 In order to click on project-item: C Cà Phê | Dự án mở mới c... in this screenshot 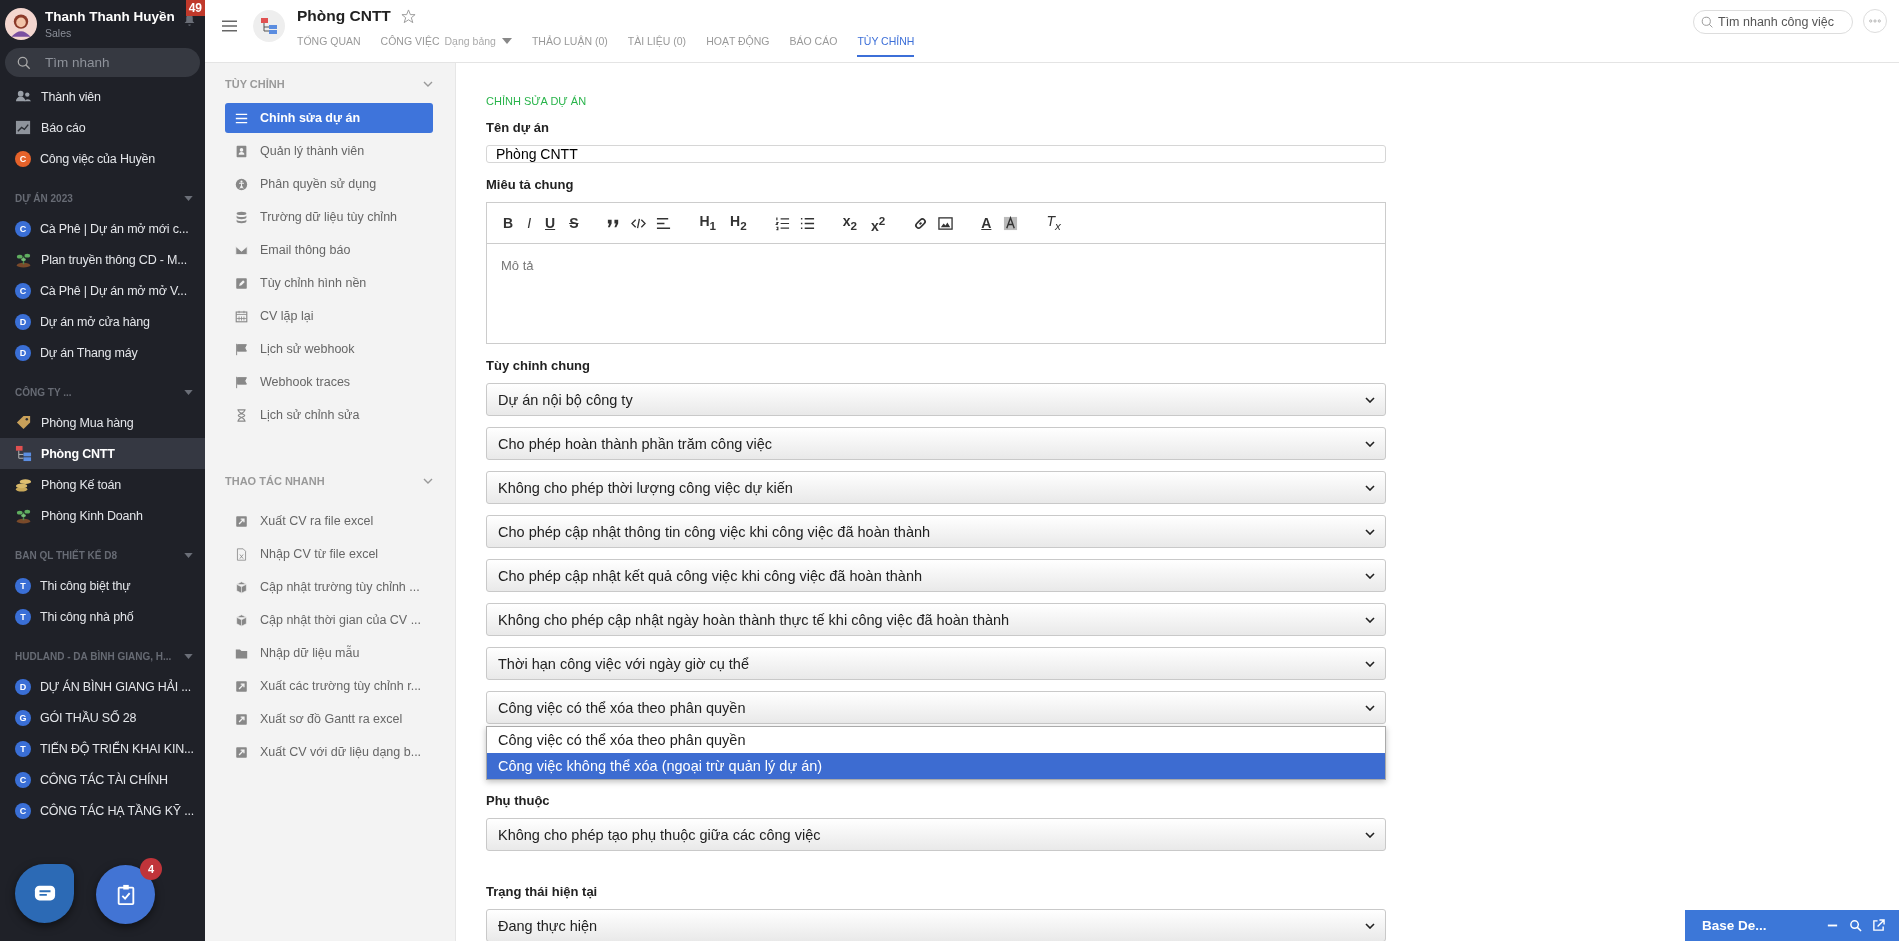, I will do `click(102, 228)`.